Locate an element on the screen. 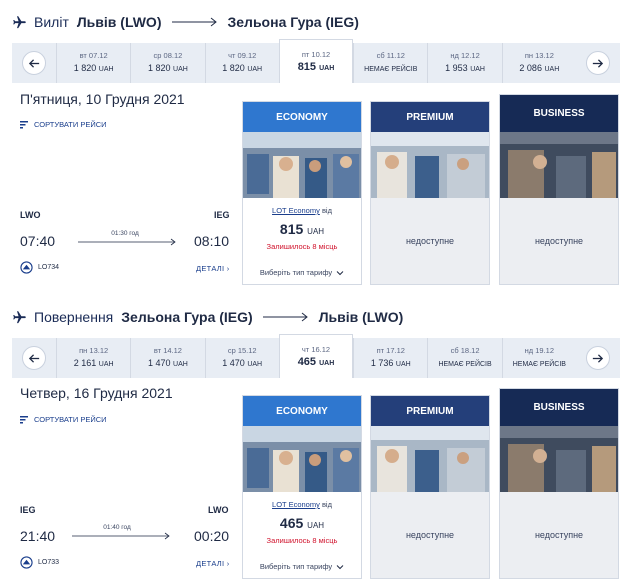 The height and width of the screenshot is (586, 632). return-sort-button: СОРТУВАТИ РЕЙСИ is located at coordinates (63, 419).